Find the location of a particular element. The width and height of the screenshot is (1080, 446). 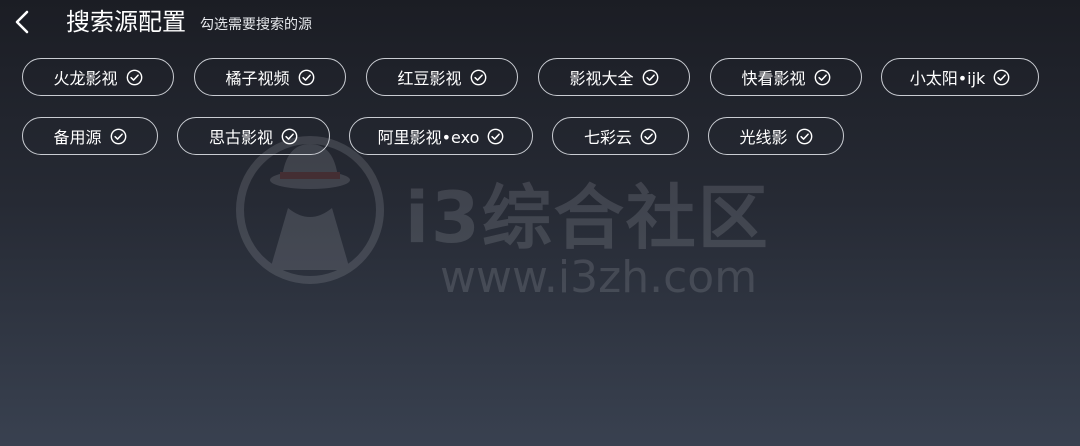

watermark-url: www.i3zh.com is located at coordinates (599, 277).